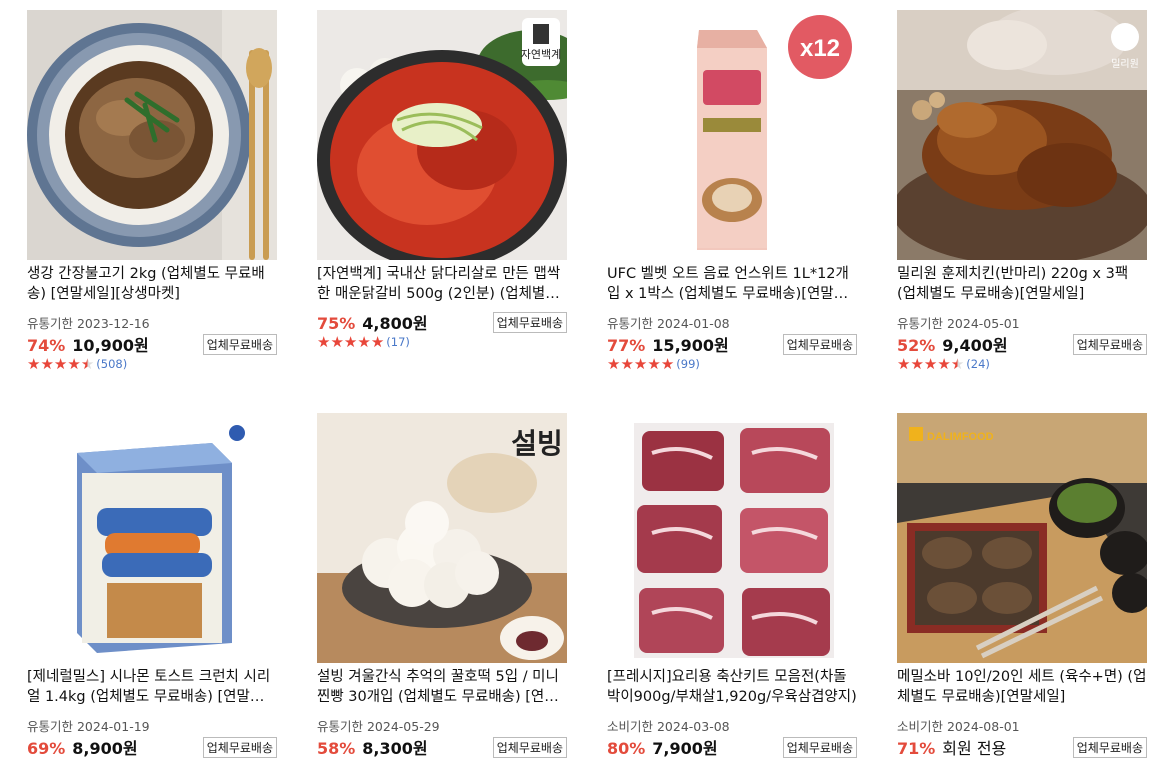  I want to click on members-only-price: 회원 전용, so click(974, 748).